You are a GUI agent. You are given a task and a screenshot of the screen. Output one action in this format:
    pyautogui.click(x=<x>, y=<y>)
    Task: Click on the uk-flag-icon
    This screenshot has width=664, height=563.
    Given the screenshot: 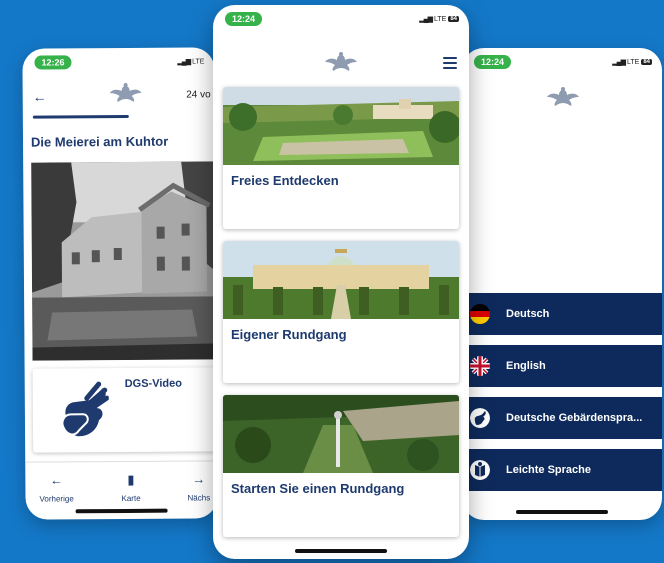 What is the action you would take?
    pyautogui.click(x=480, y=366)
    